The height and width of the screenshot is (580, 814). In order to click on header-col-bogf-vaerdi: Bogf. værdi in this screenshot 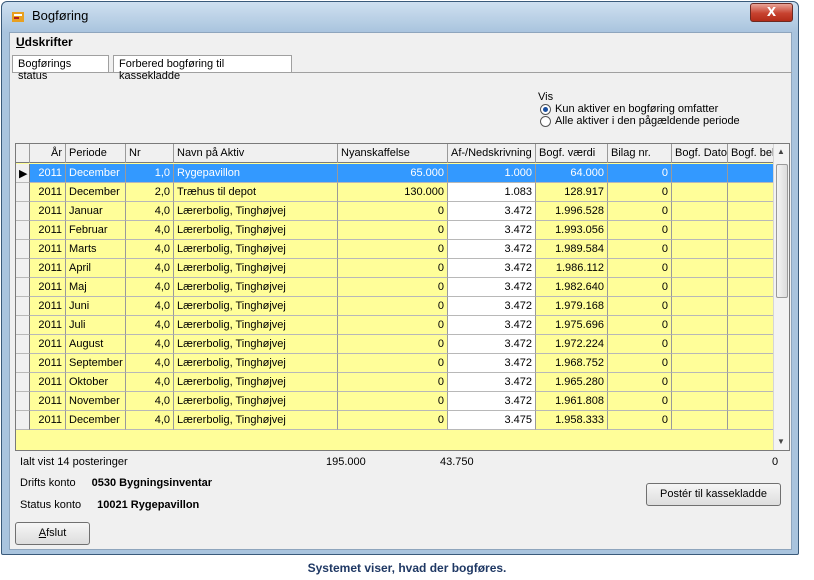, I will do `click(572, 153)`.